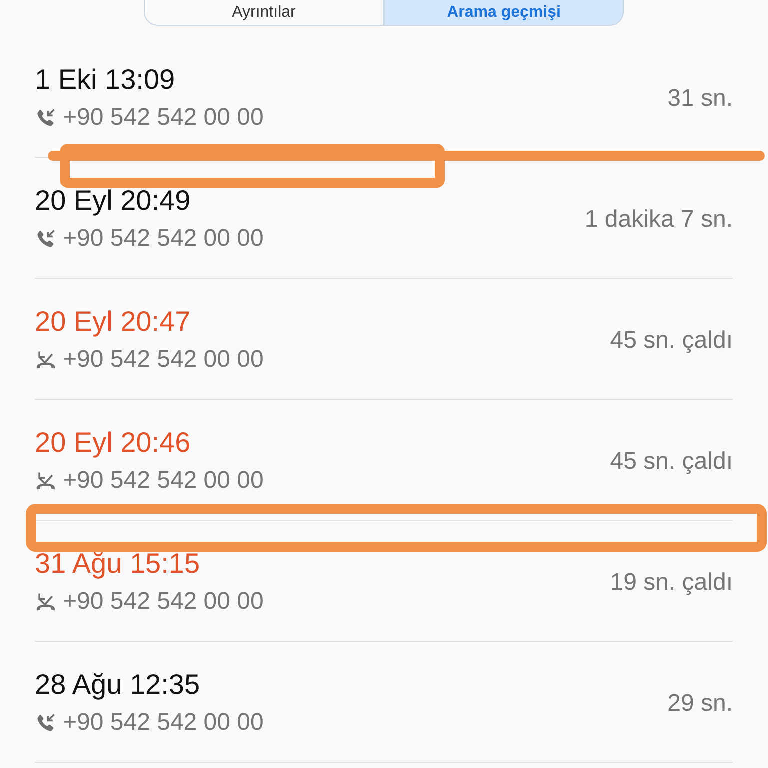  What do you see at coordinates (105, 80) in the screenshot?
I see `call-date: 1 Eki 13:09` at bounding box center [105, 80].